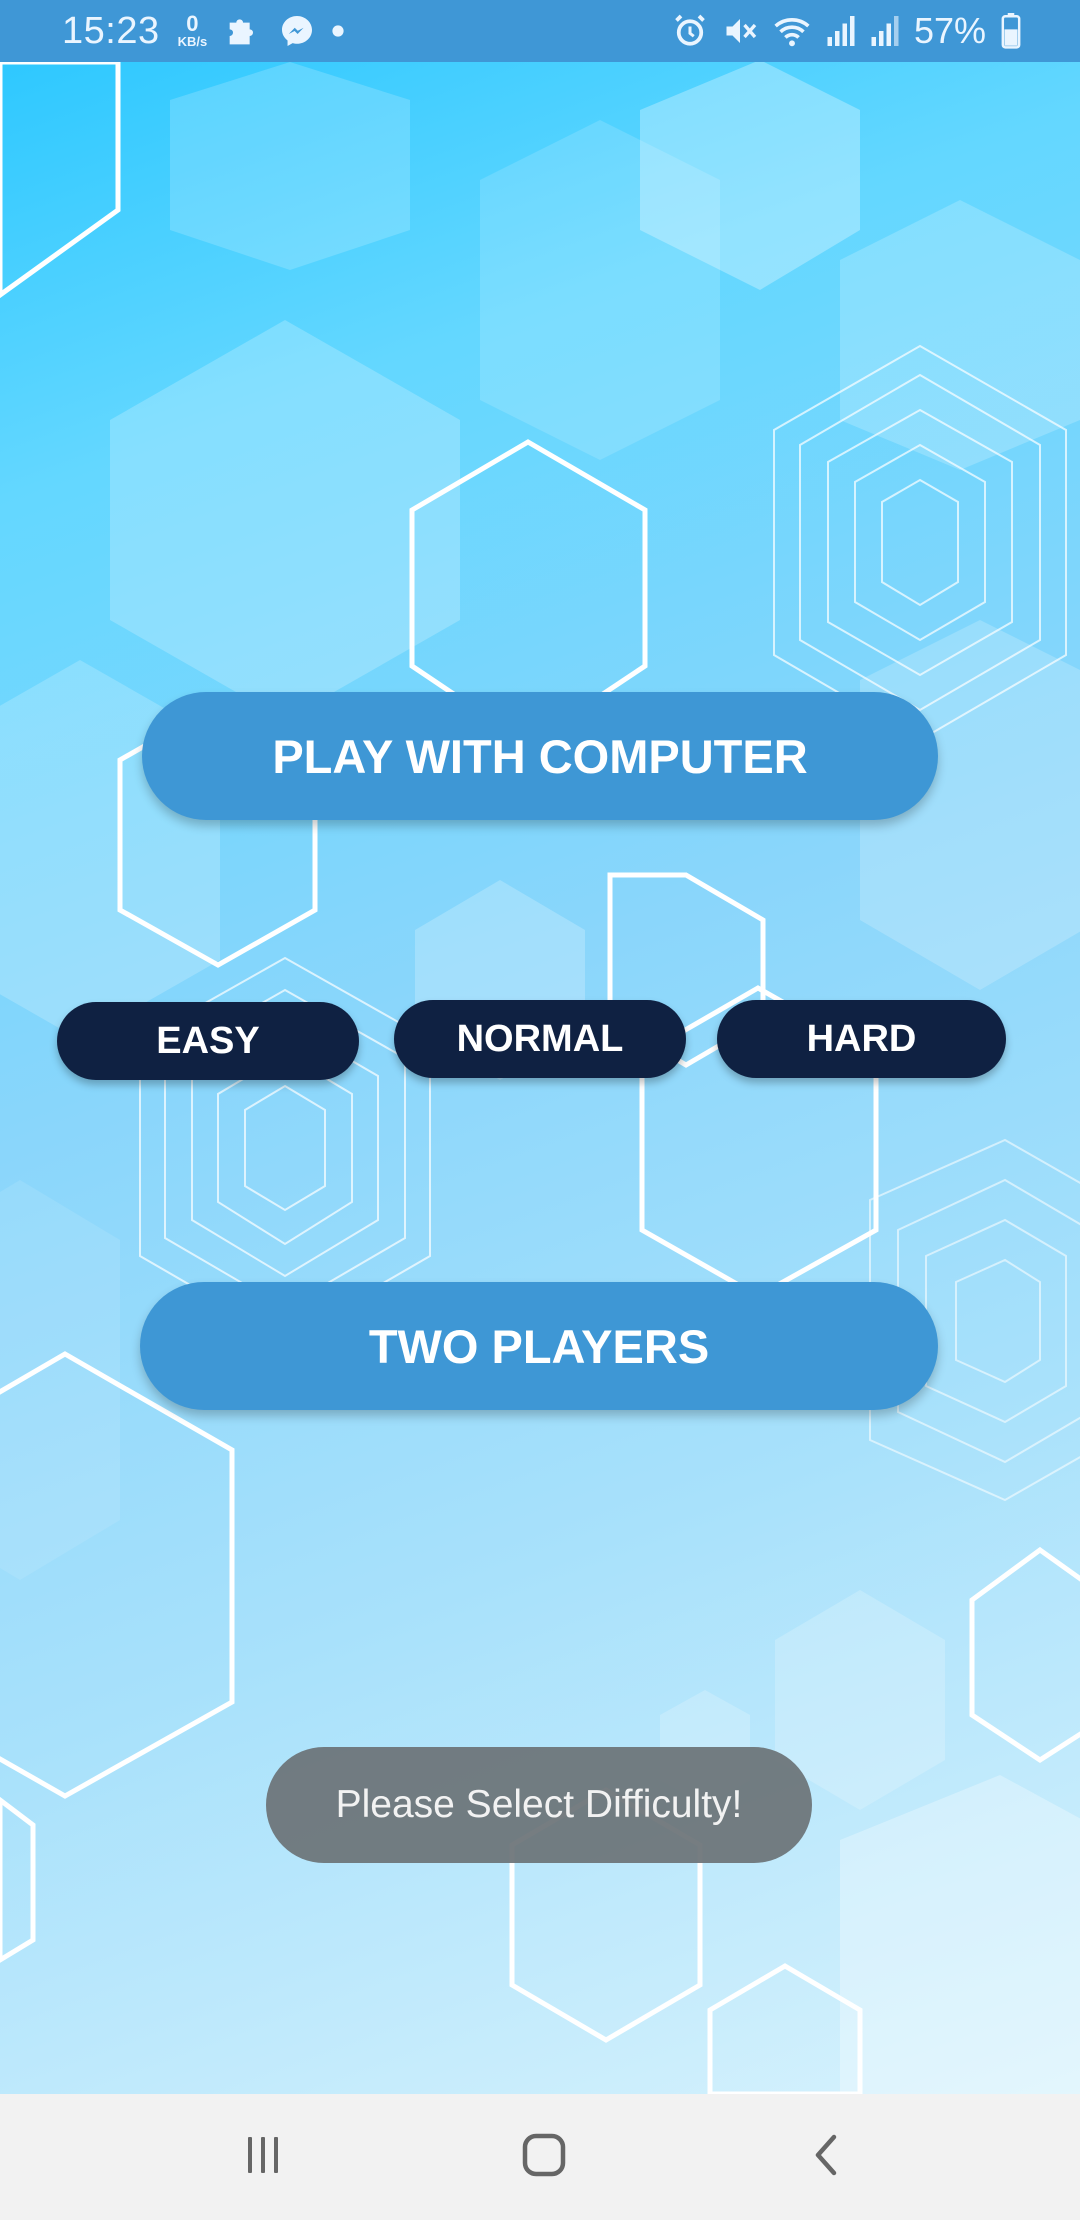 The height and width of the screenshot is (2220, 1080). I want to click on back-button, so click(826, 2157).